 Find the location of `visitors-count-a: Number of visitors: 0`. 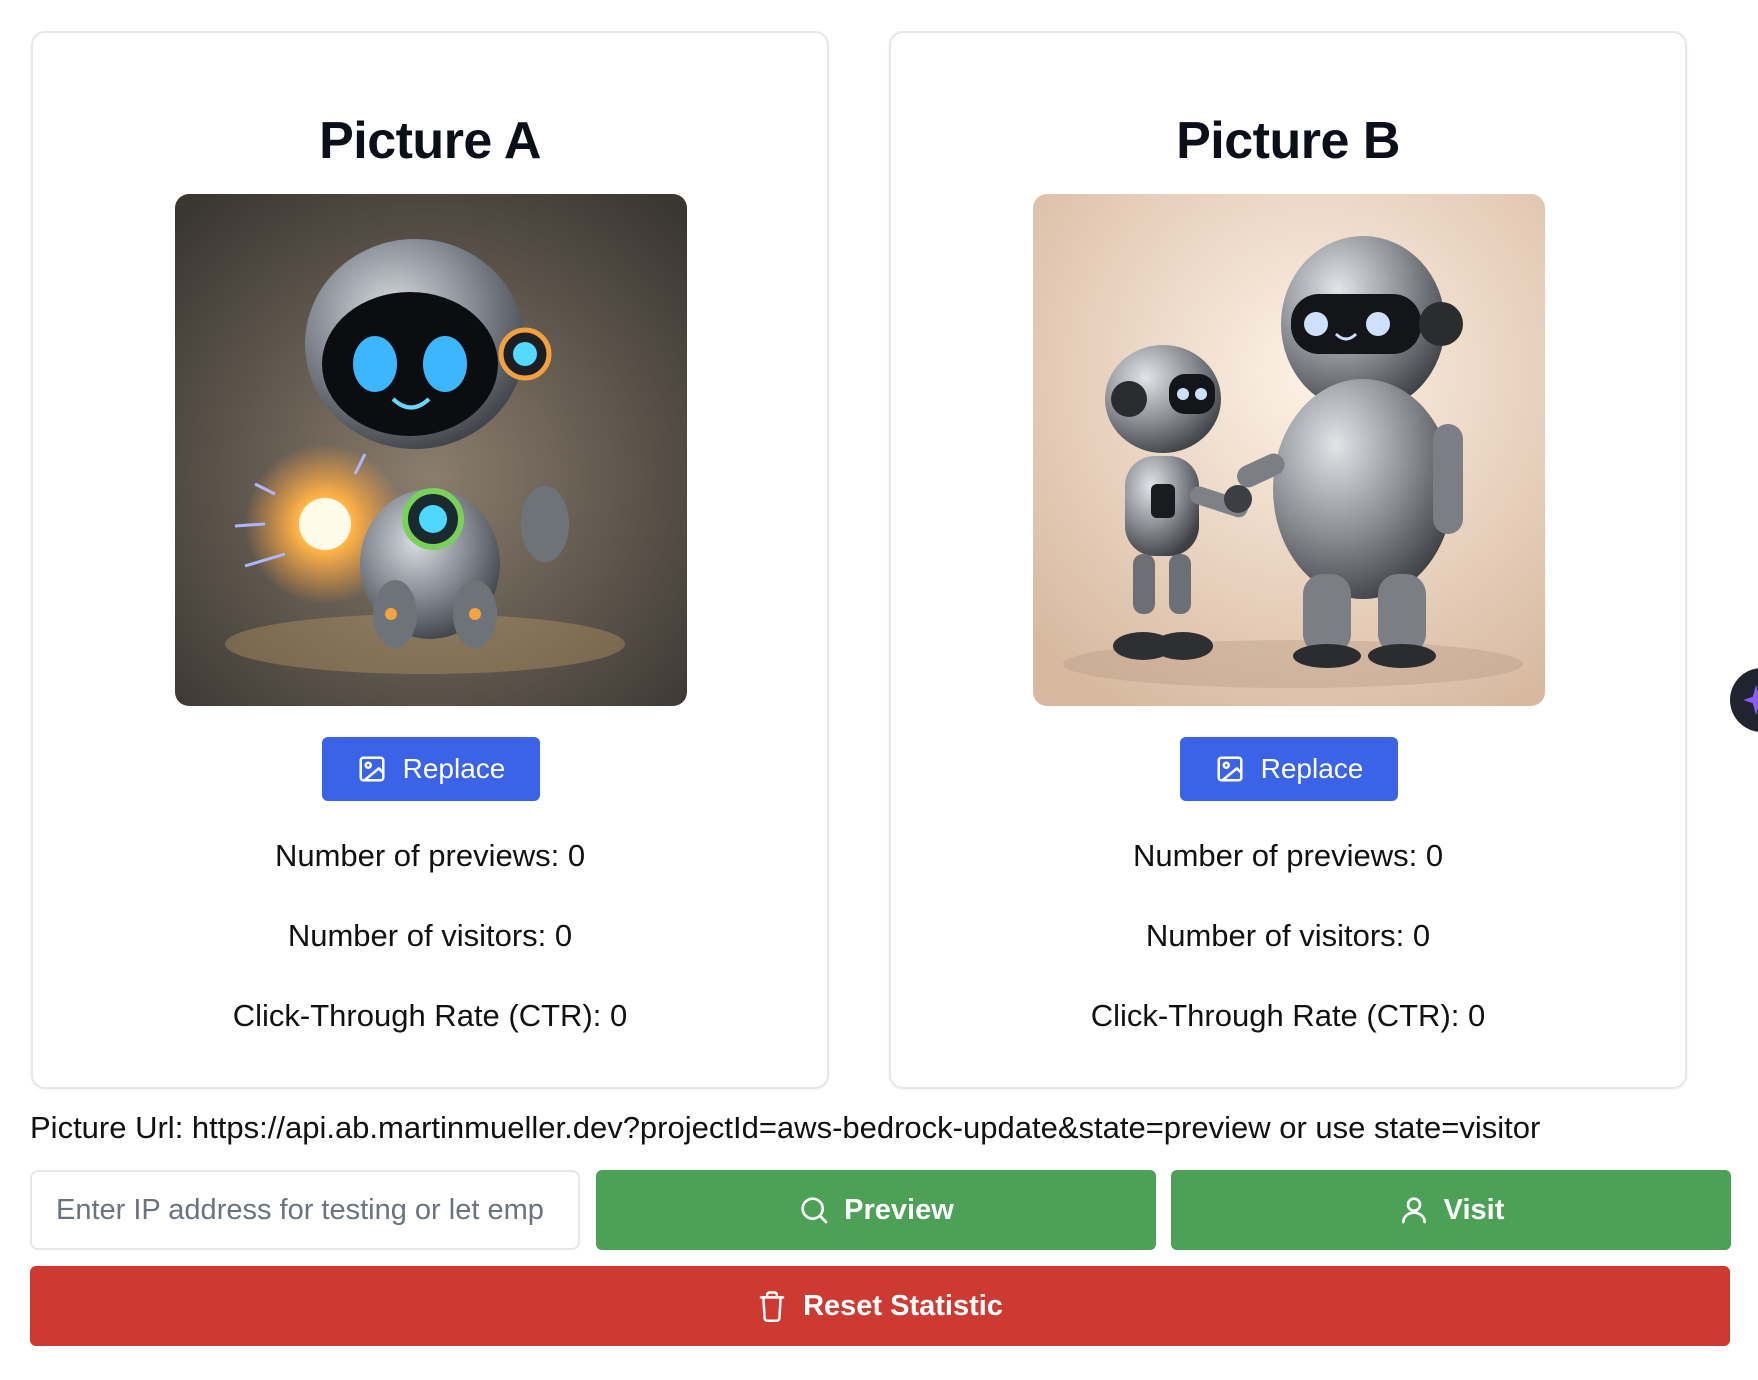

visitors-count-a: Number of visitors: 0 is located at coordinates (430, 935).